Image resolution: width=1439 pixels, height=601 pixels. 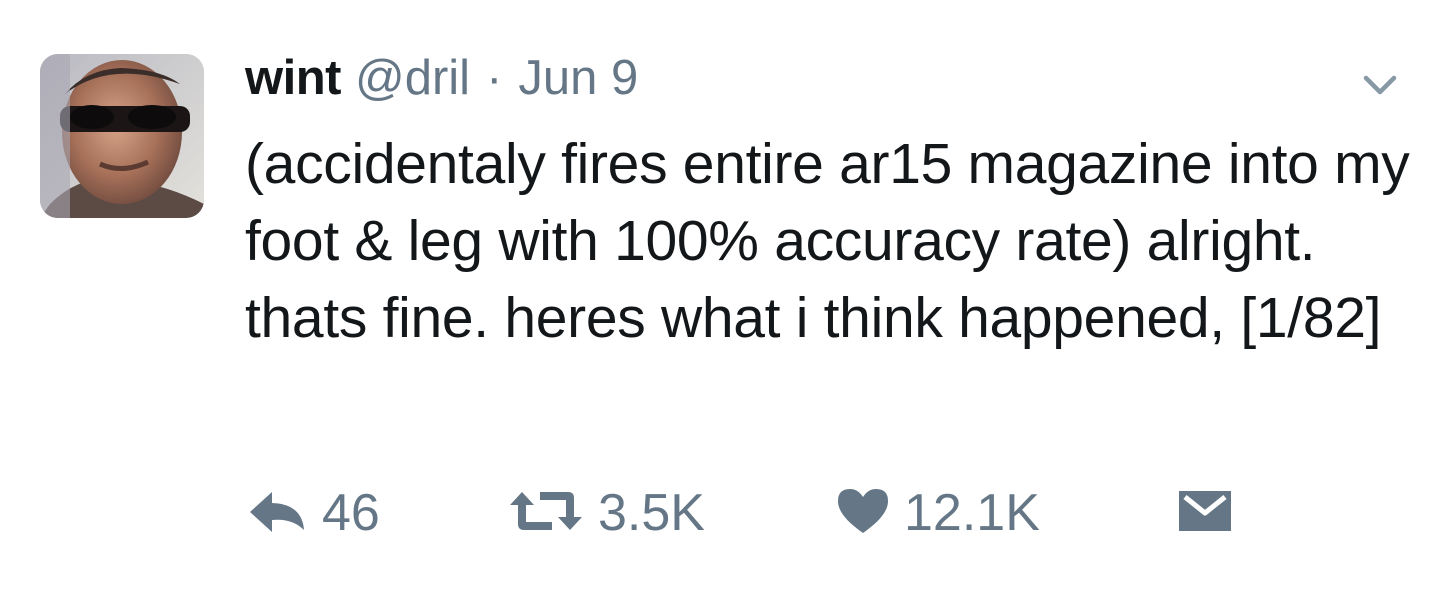 I want to click on tweet-actions: 46 3.5K 12.1K, so click(x=719, y=513).